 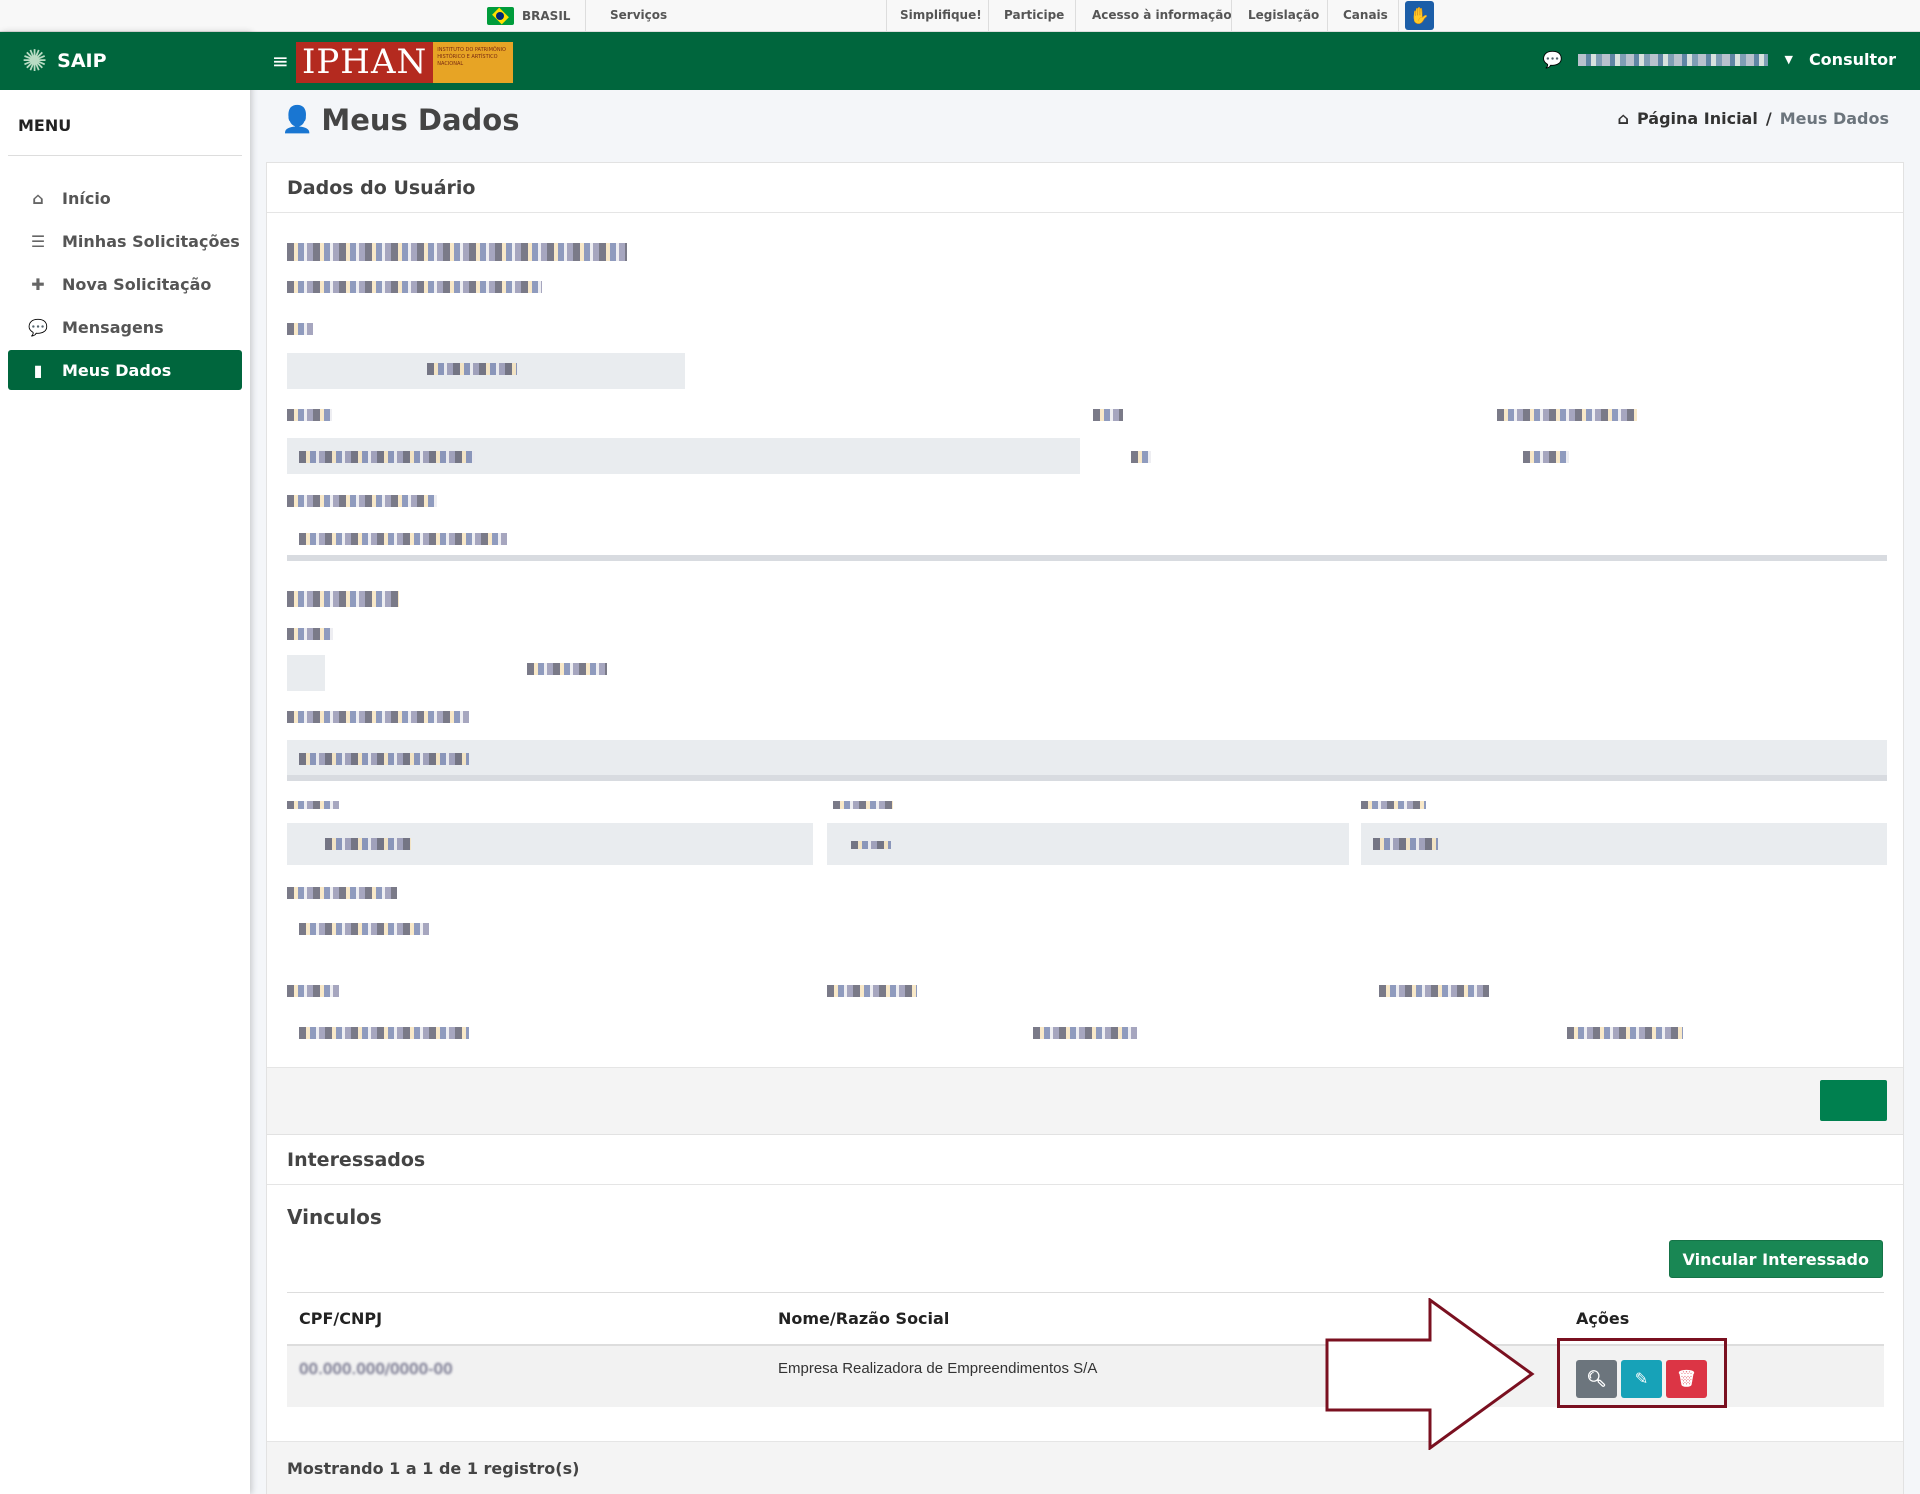 What do you see at coordinates (1697, 118) in the screenshot?
I see `breadcrumb-home: Página Inicial` at bounding box center [1697, 118].